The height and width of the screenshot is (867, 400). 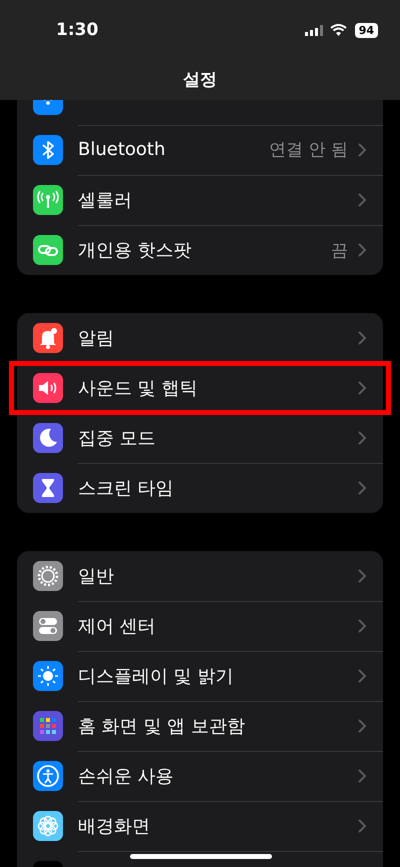 What do you see at coordinates (77, 30) in the screenshot?
I see `status-time: 1:30` at bounding box center [77, 30].